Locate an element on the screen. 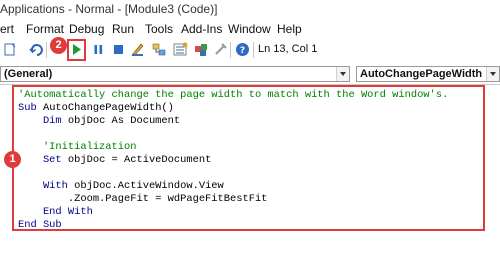  insert-icon is located at coordinates (10, 49).